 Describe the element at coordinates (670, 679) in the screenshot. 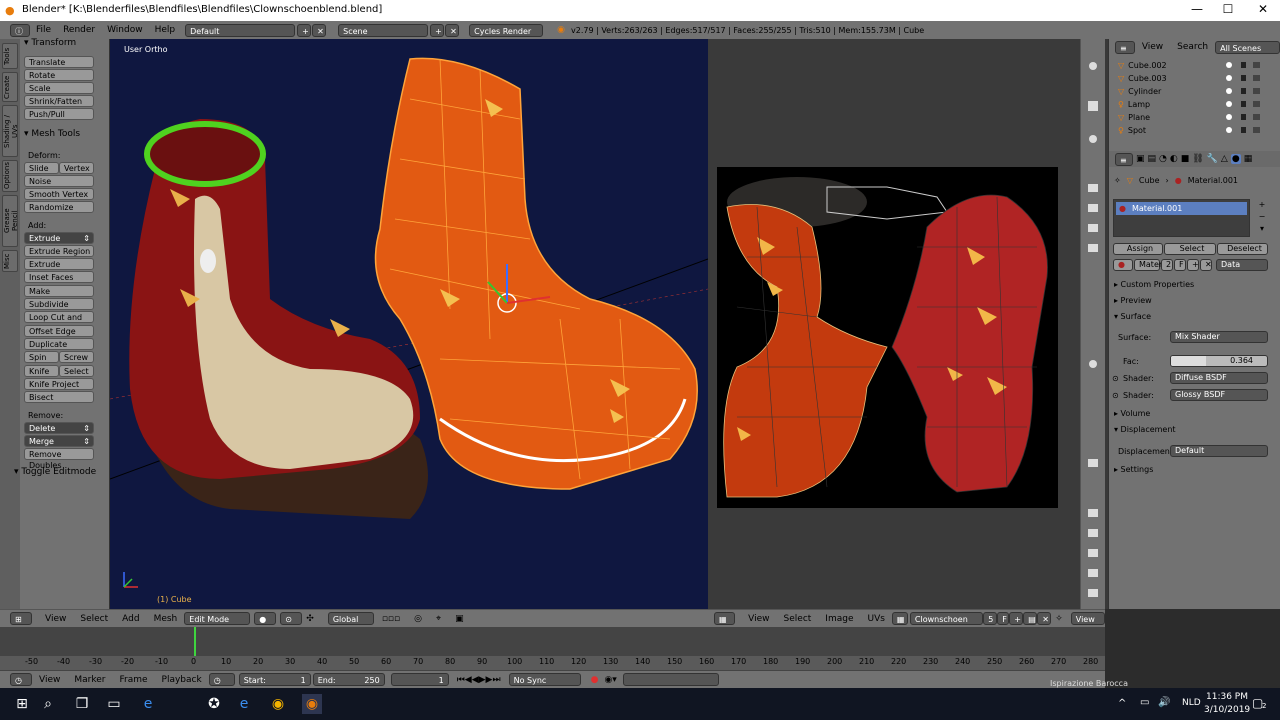

I see `keying-set-field` at that location.